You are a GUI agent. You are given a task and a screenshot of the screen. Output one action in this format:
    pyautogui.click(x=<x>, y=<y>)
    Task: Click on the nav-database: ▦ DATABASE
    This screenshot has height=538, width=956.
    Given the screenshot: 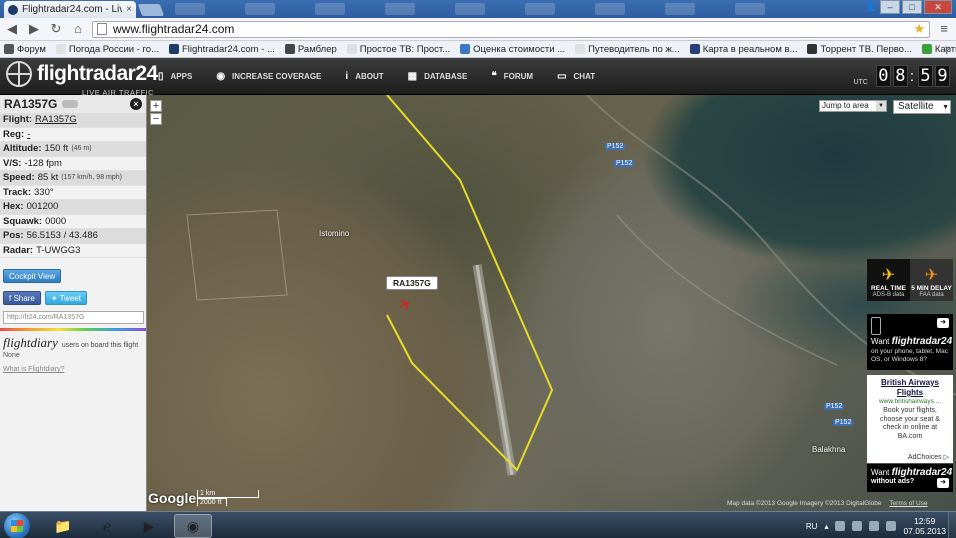 What is the action you would take?
    pyautogui.click(x=438, y=76)
    